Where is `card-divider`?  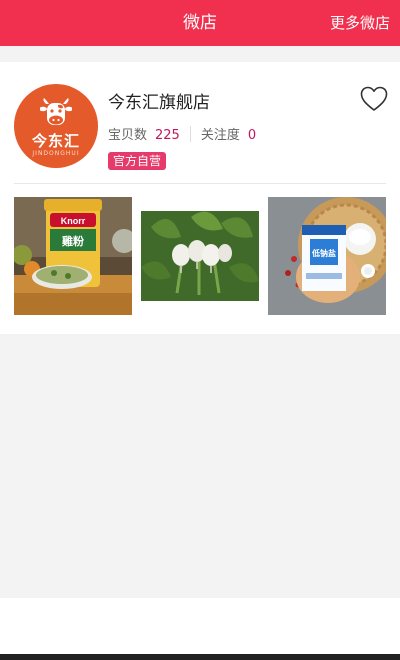
card-divider is located at coordinates (200, 183).